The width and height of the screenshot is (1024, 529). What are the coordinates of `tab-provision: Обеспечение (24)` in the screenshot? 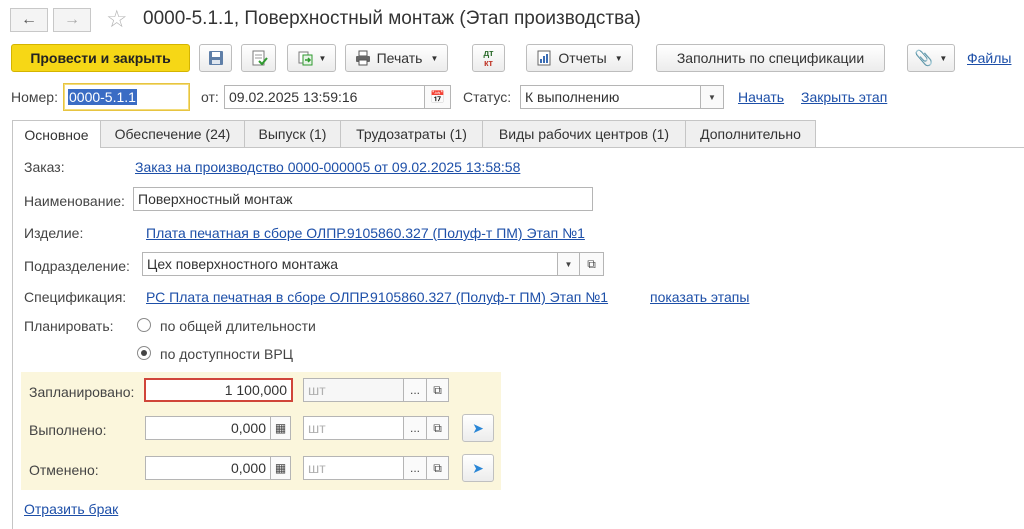 It's located at (172, 133).